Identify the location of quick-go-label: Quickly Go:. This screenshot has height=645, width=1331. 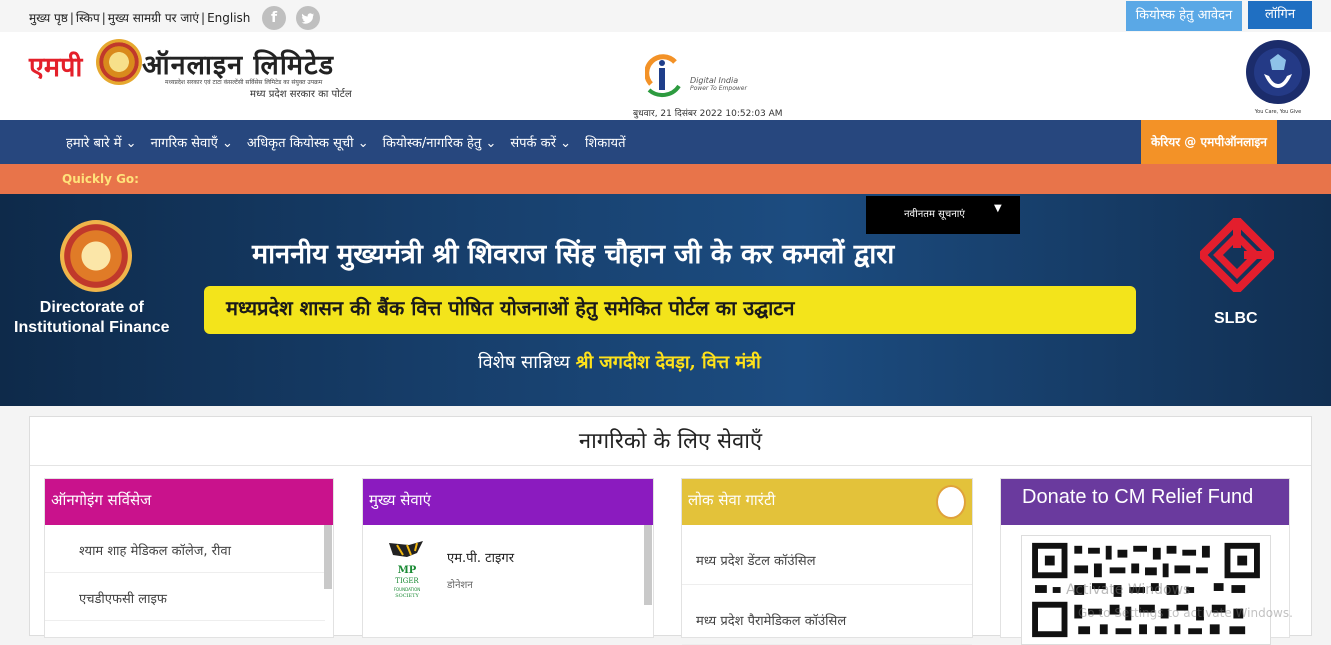
(100, 179).